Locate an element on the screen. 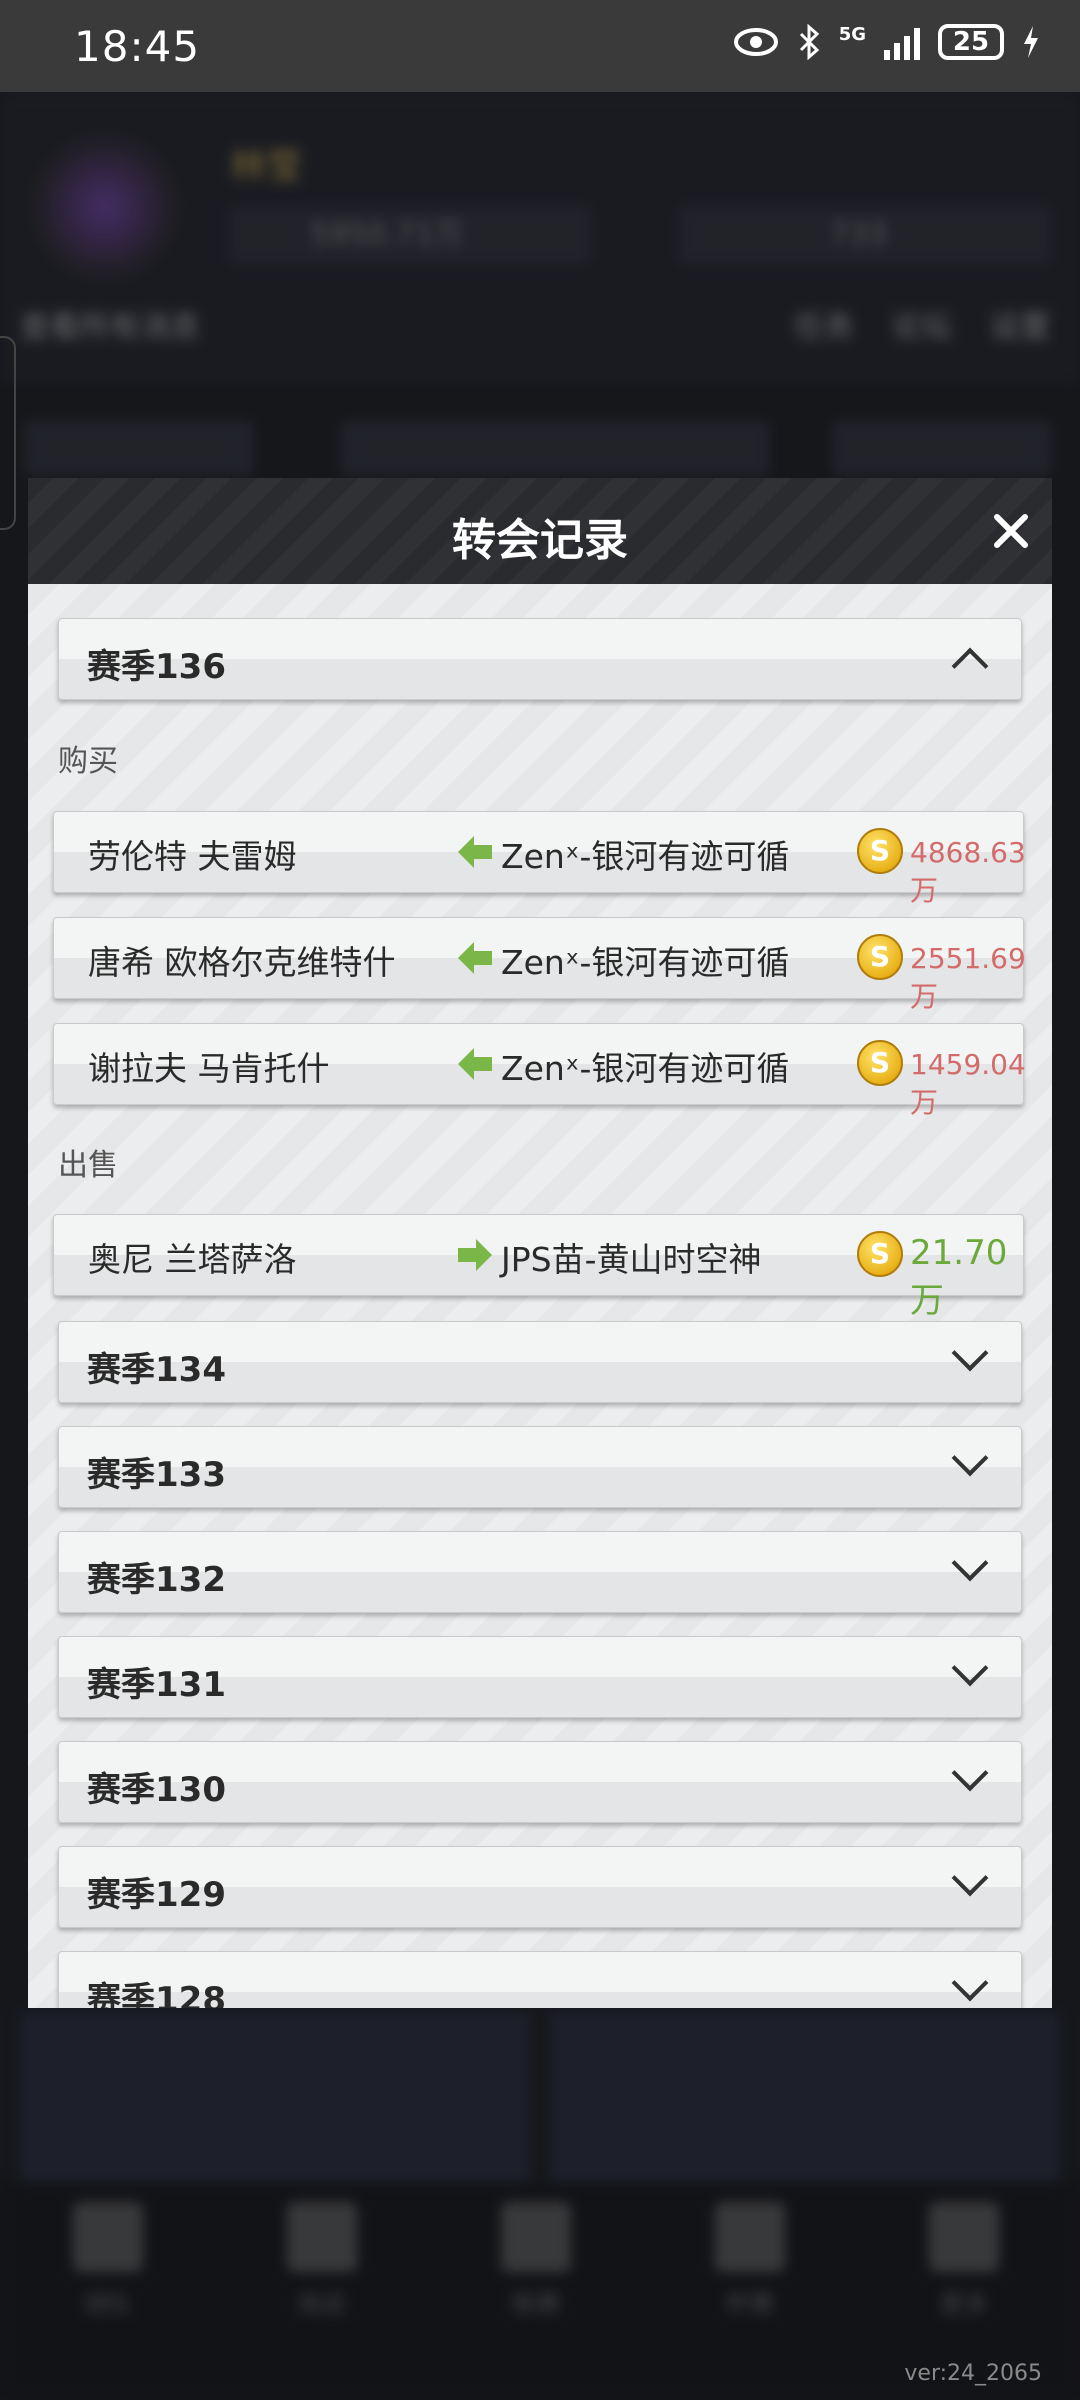 The image size is (1080, 2400). menu-item: 任务 is located at coordinates (823, 327).